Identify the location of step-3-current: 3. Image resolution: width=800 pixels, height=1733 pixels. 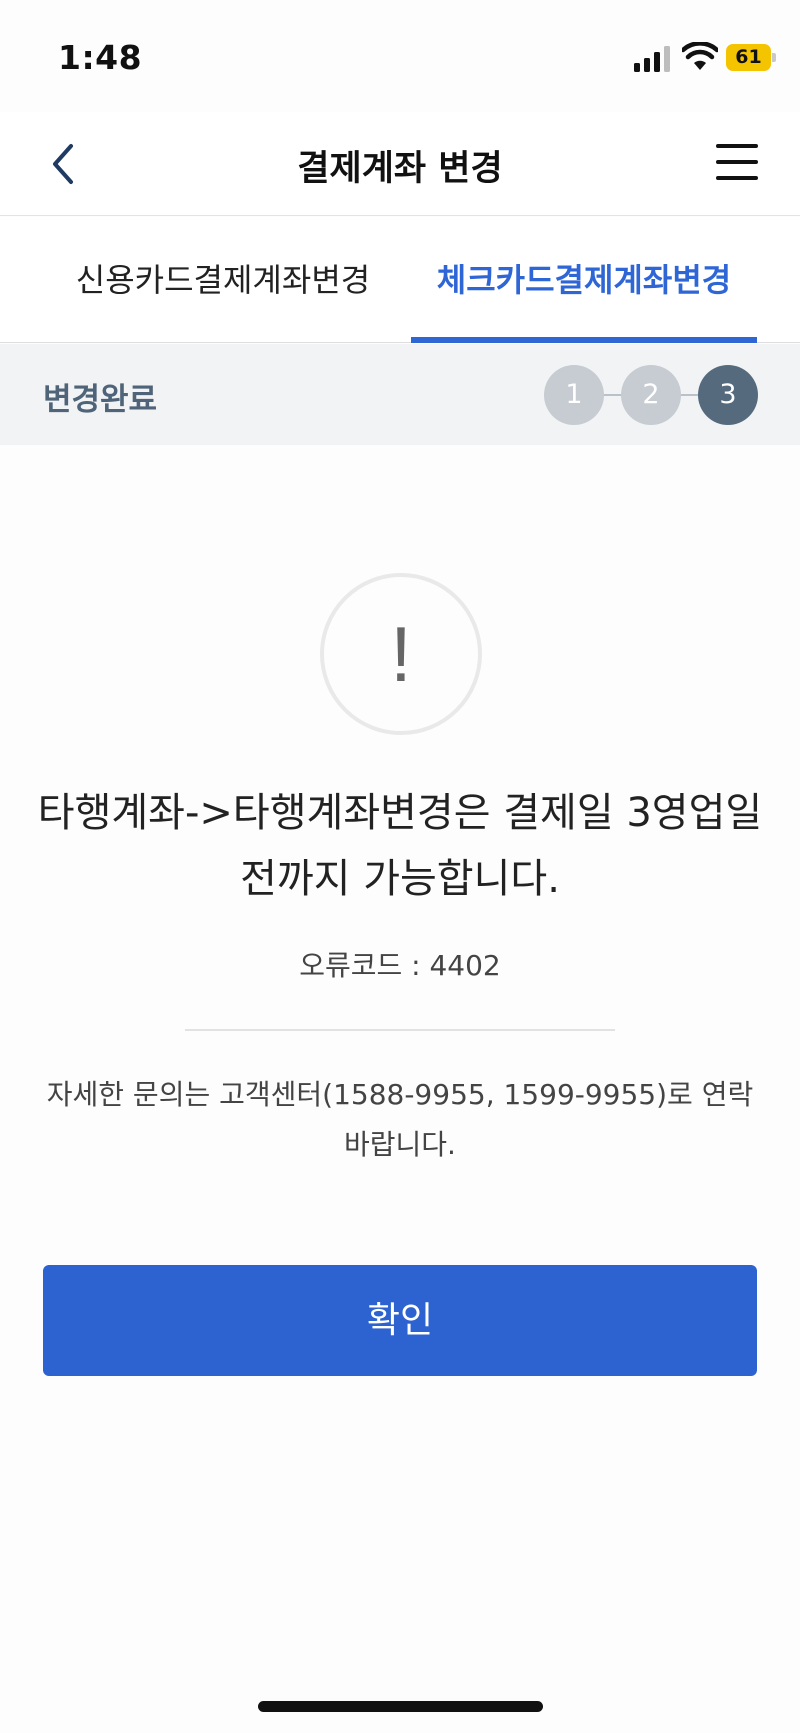
(728, 395).